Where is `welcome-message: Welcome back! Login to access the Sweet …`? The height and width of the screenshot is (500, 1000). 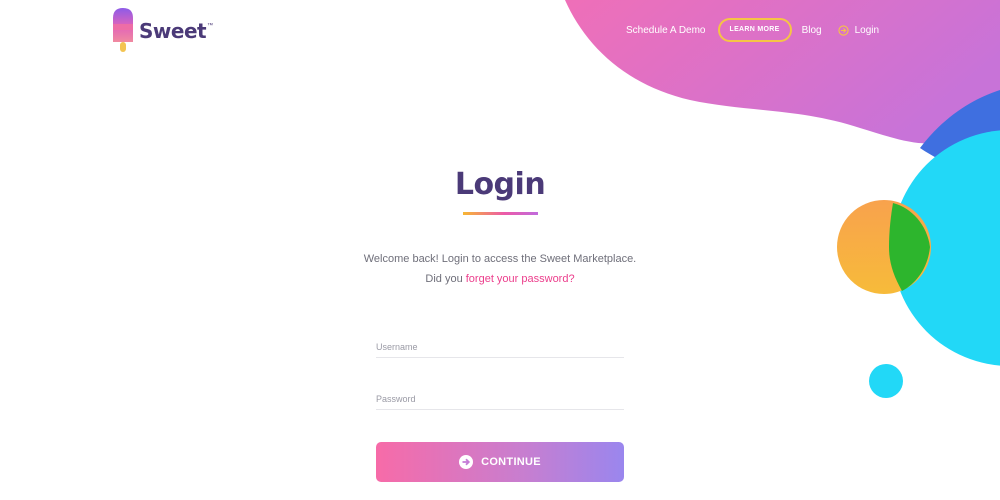
welcome-message: Welcome back! Login to access the Sweet … is located at coordinates (500, 259).